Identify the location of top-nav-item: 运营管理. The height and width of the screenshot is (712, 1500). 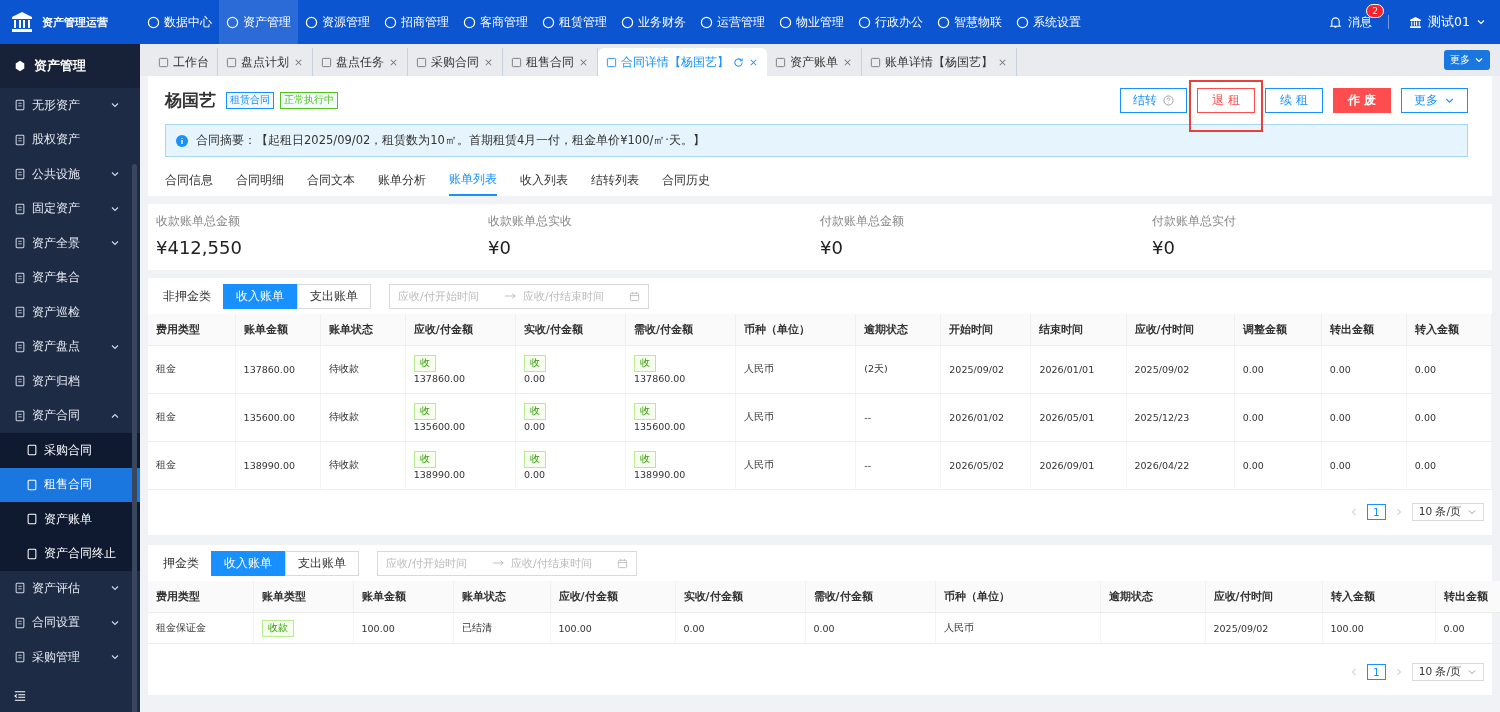
(732, 22).